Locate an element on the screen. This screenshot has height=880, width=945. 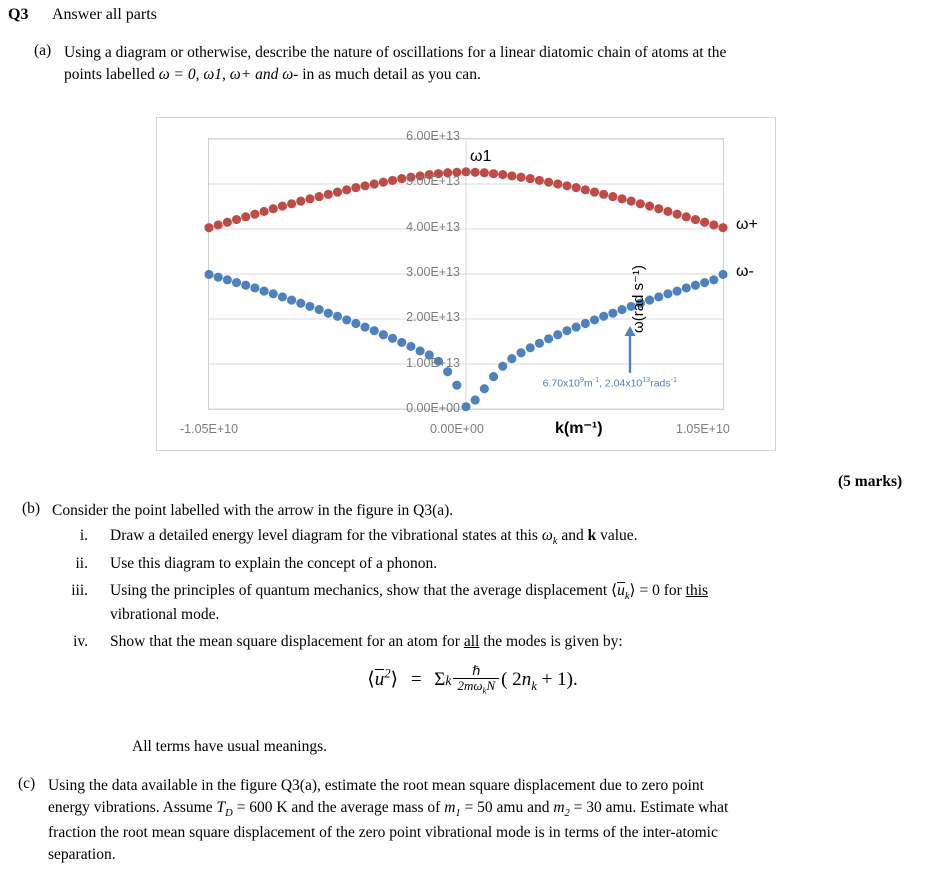
y-axis-tick-label: 4.00E+13 is located at coordinates (433, 226).